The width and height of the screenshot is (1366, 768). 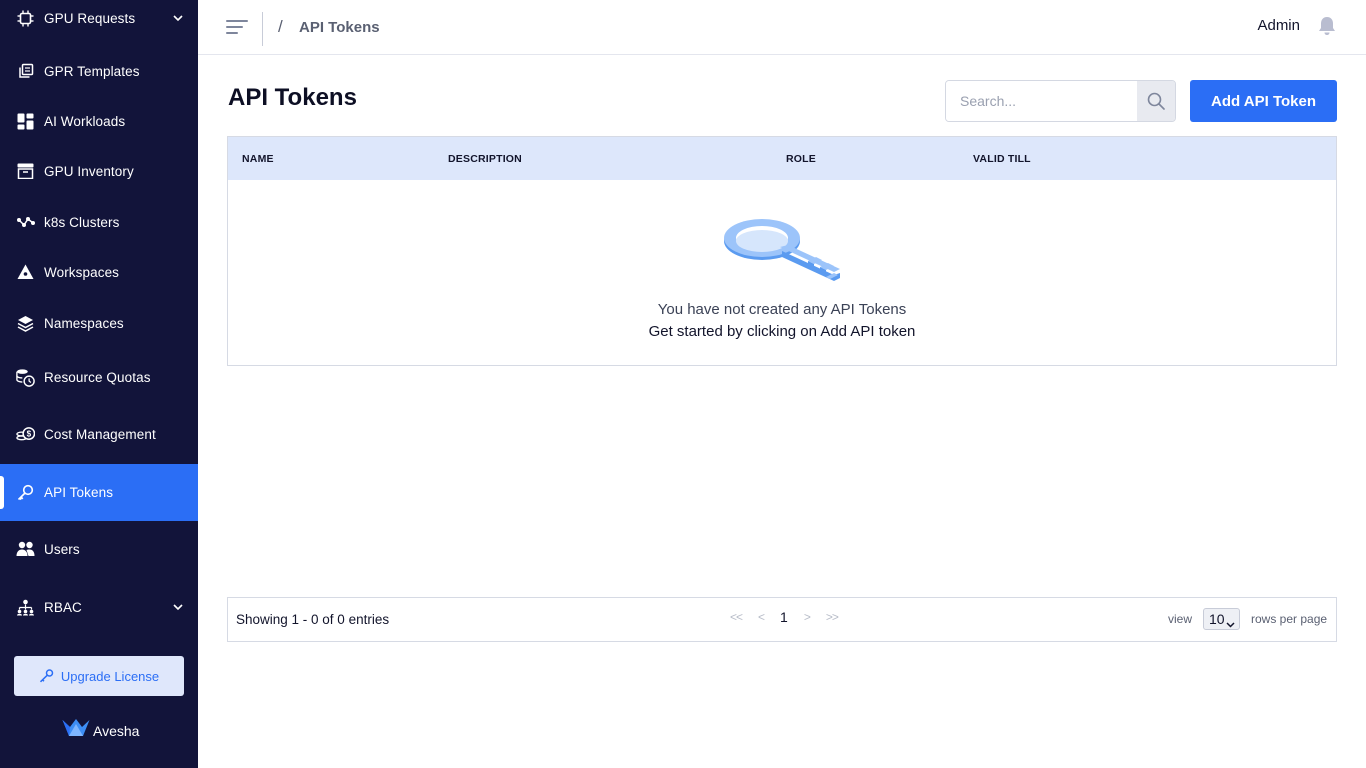 I want to click on empty-key-illustration, so click(x=784, y=257).